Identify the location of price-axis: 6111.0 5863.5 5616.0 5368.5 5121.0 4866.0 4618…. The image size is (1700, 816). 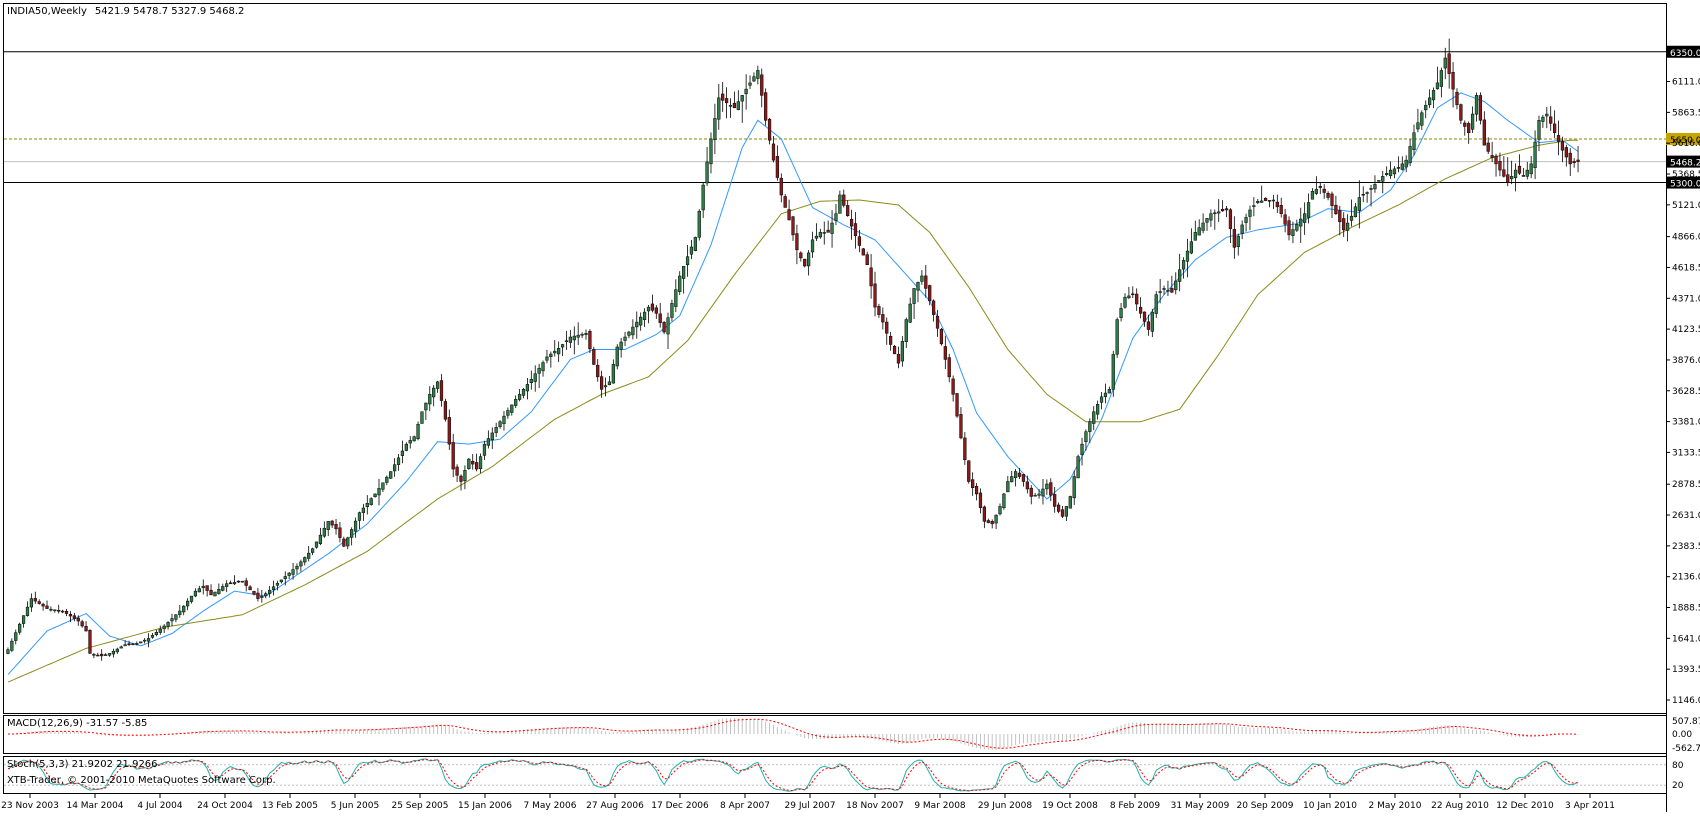
(1683, 392).